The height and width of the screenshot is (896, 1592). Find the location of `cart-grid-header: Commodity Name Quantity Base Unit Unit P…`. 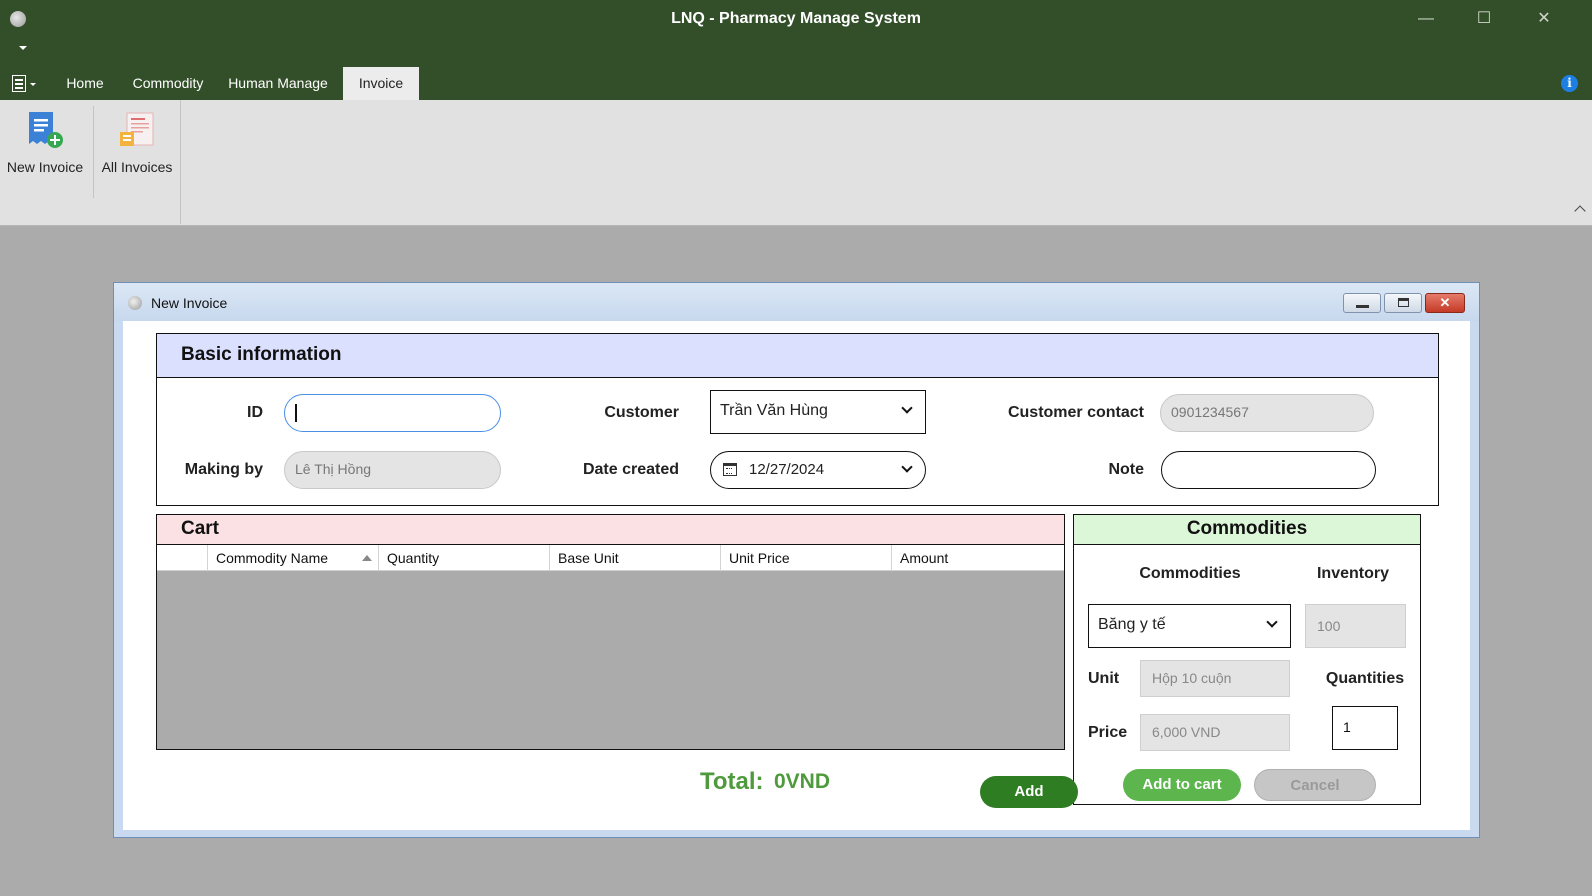

cart-grid-header: Commodity Name Quantity Base Unit Unit P… is located at coordinates (610, 558).